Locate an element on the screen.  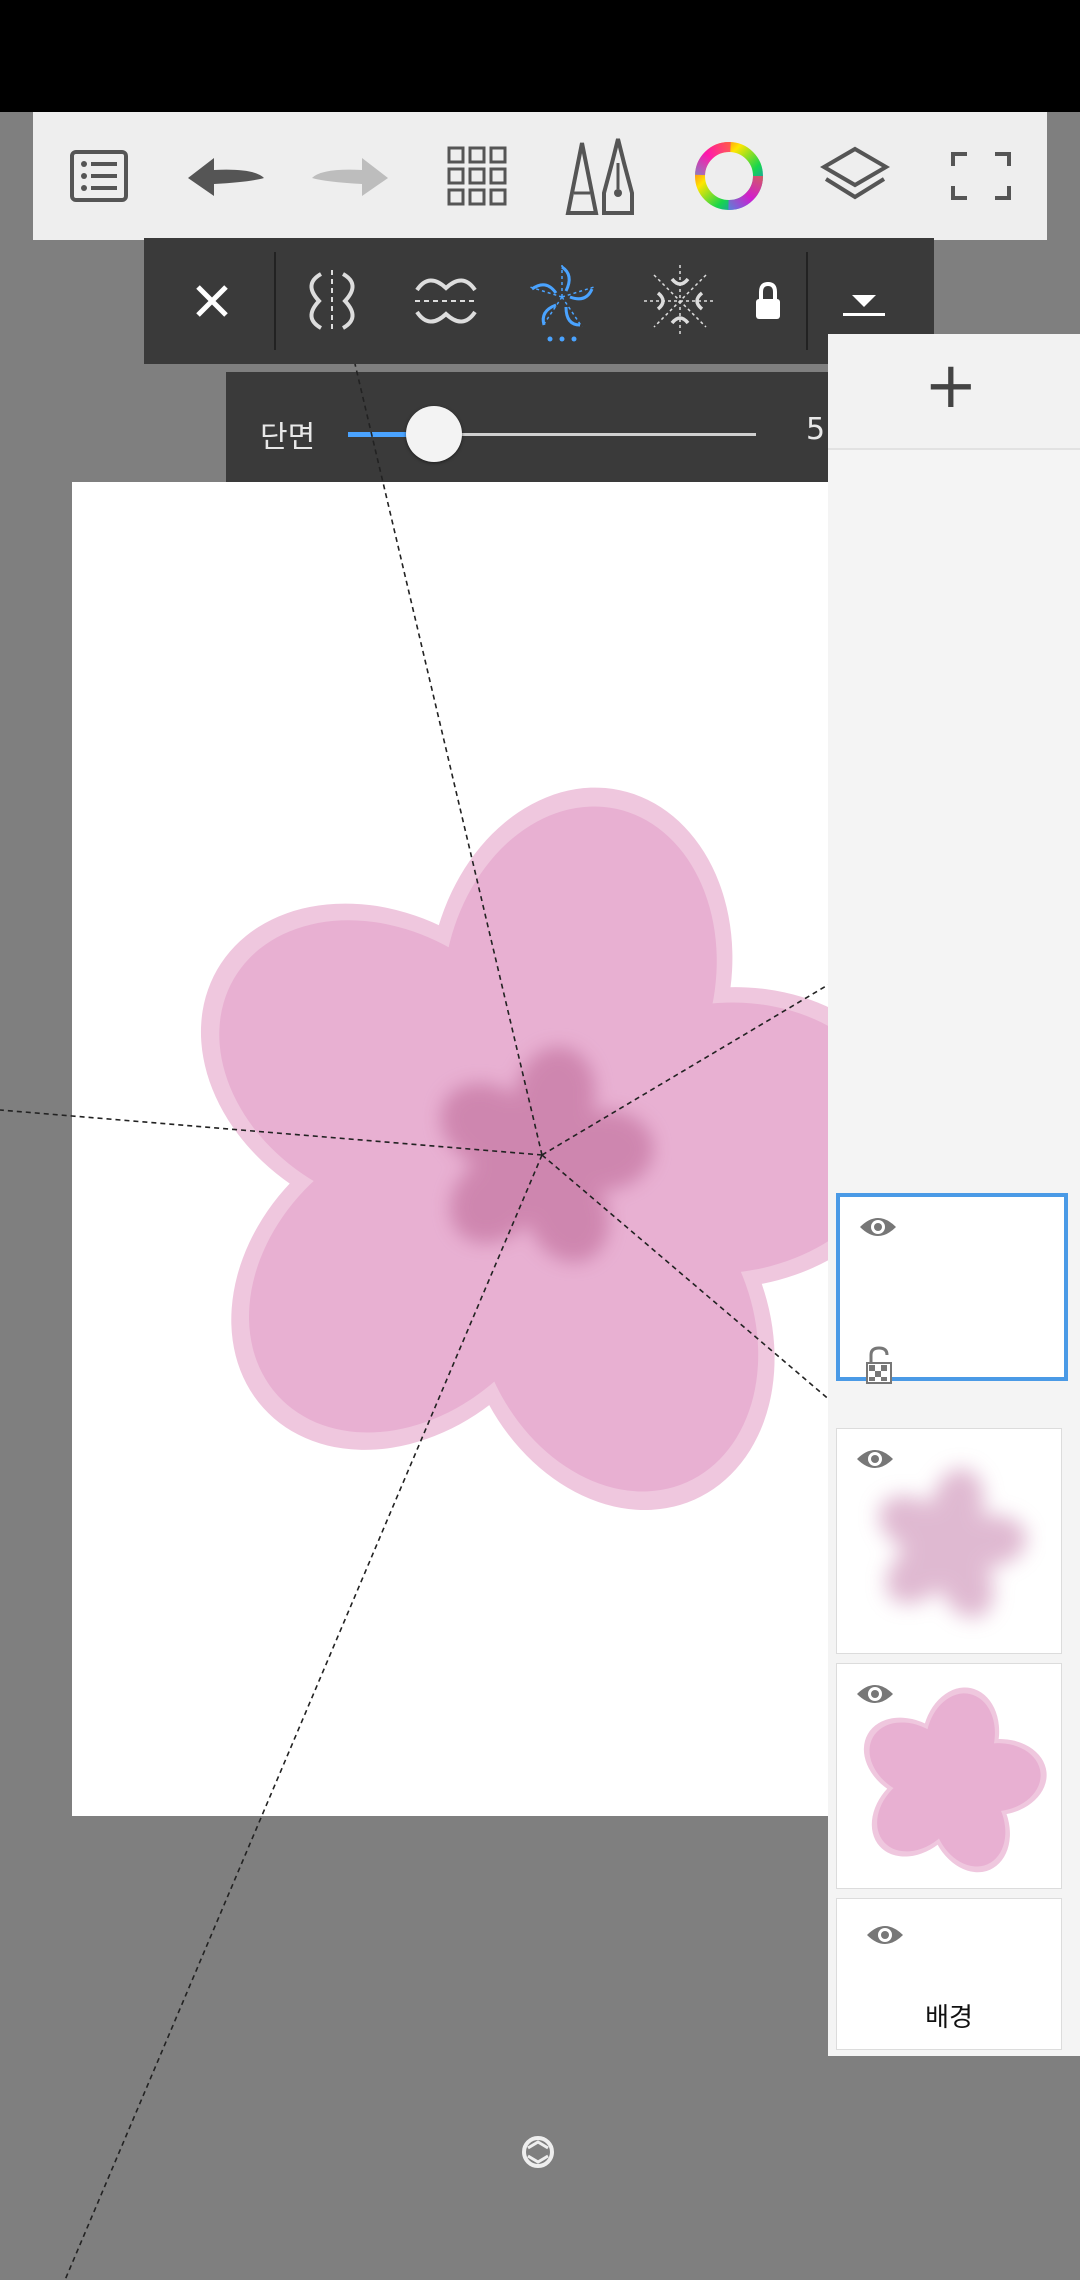
canvas-rotate-icon is located at coordinates (538, 2152).